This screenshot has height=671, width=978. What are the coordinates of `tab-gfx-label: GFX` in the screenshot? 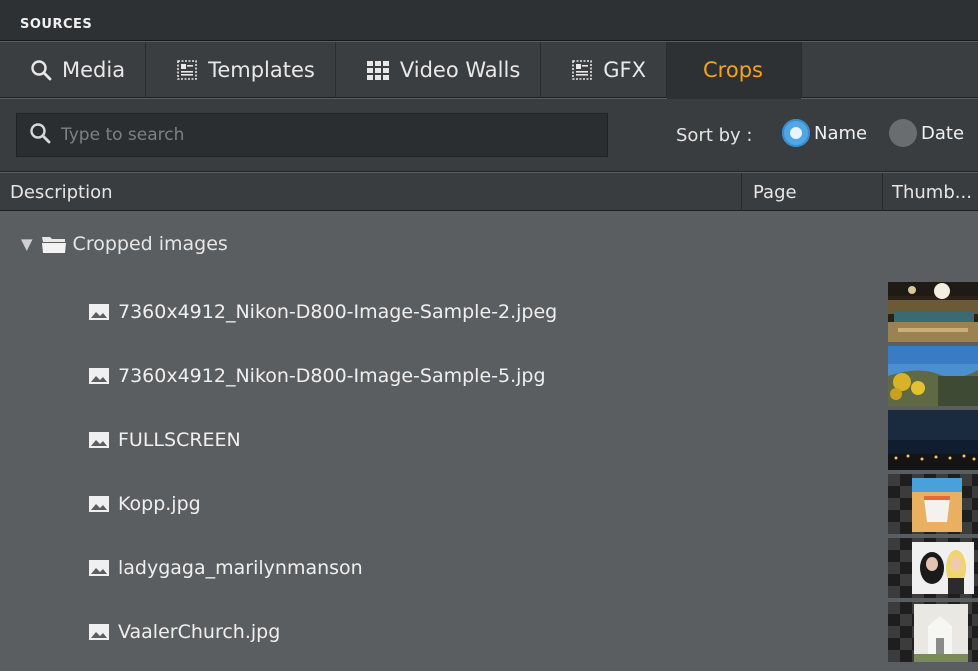 It's located at (625, 70).